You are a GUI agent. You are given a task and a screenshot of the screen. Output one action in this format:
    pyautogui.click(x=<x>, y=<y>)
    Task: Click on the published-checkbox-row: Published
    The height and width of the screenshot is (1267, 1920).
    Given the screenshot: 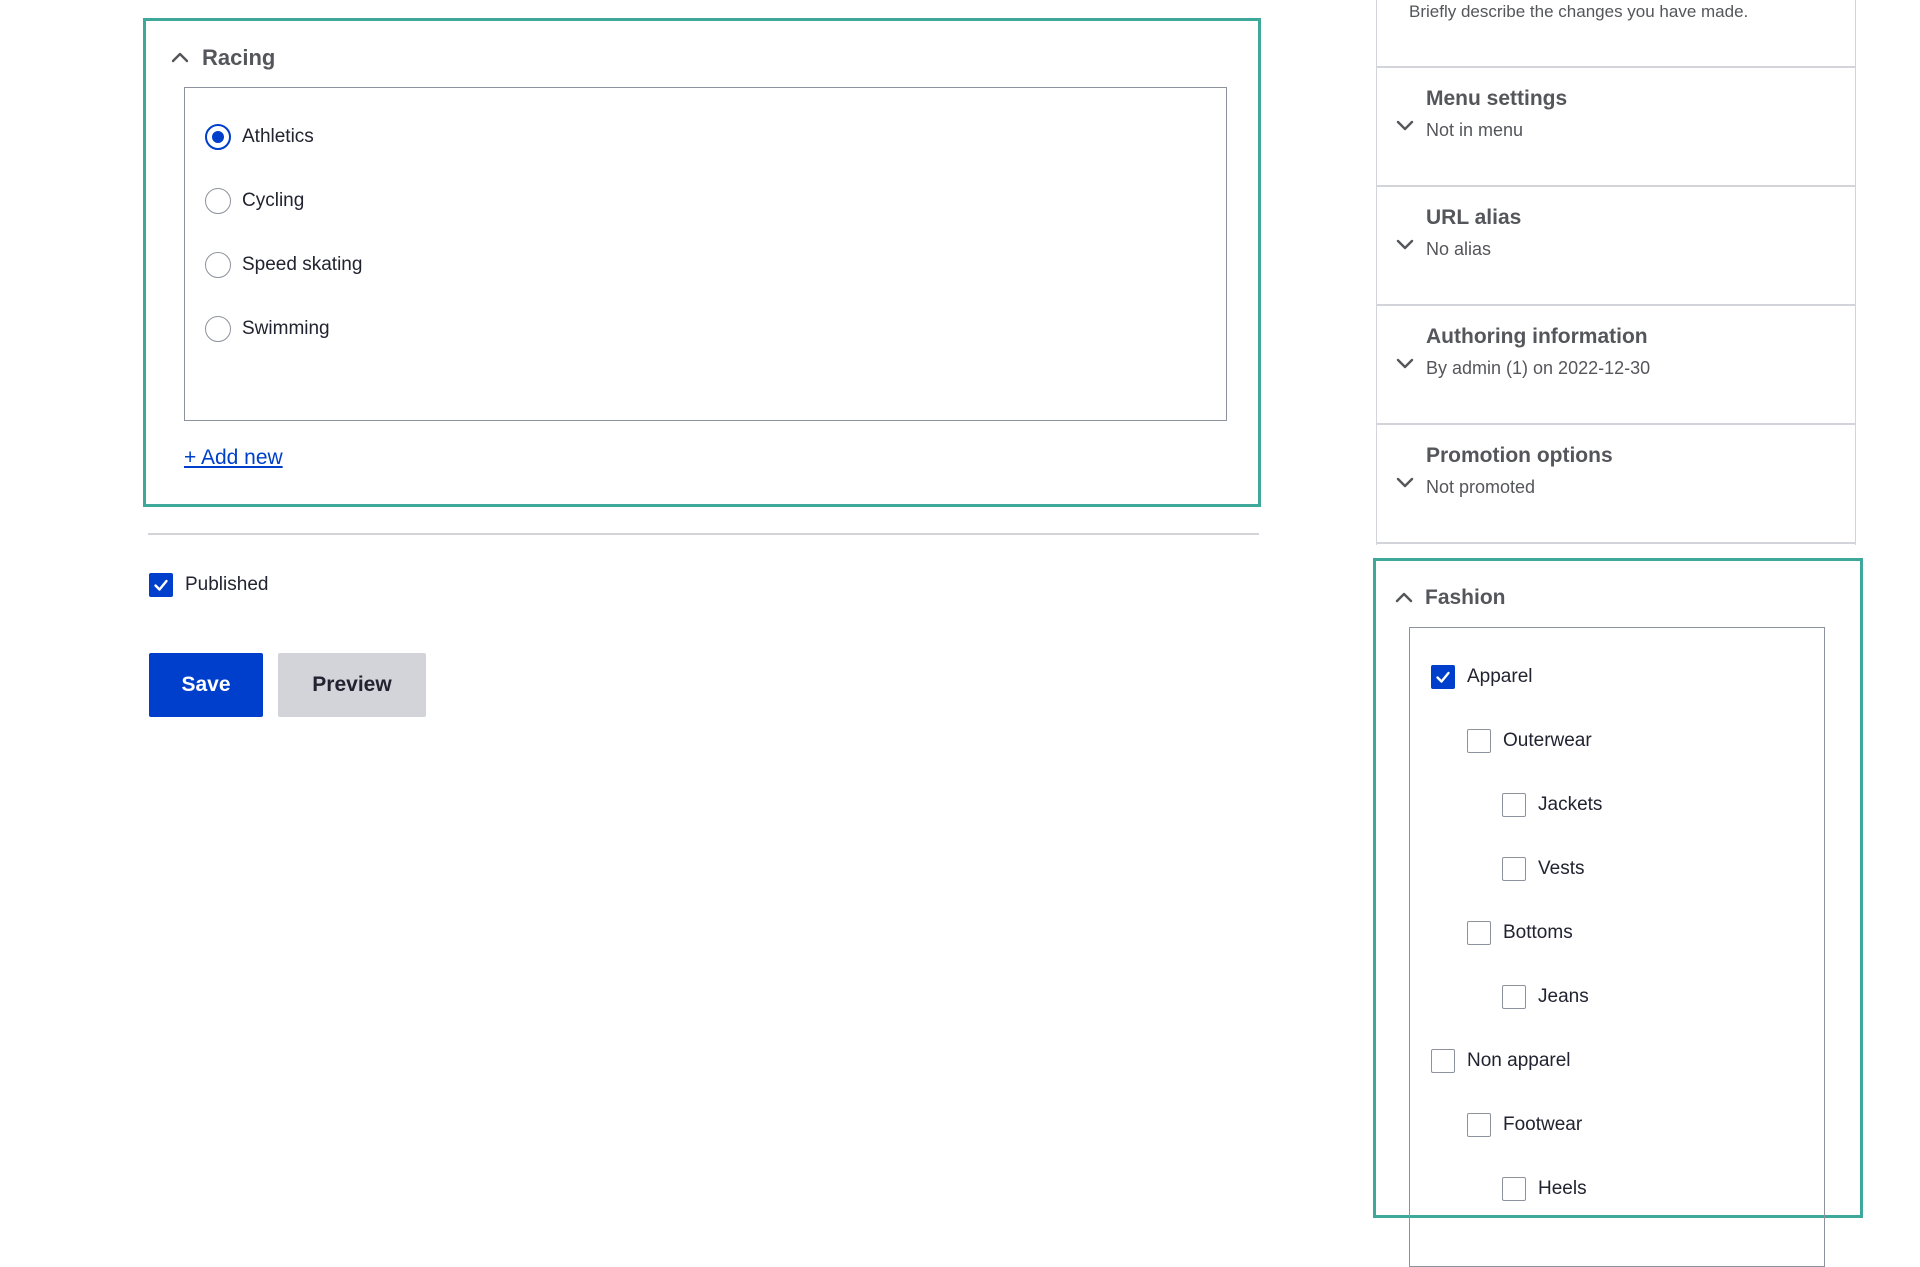 What is the action you would take?
    pyautogui.click(x=208, y=585)
    